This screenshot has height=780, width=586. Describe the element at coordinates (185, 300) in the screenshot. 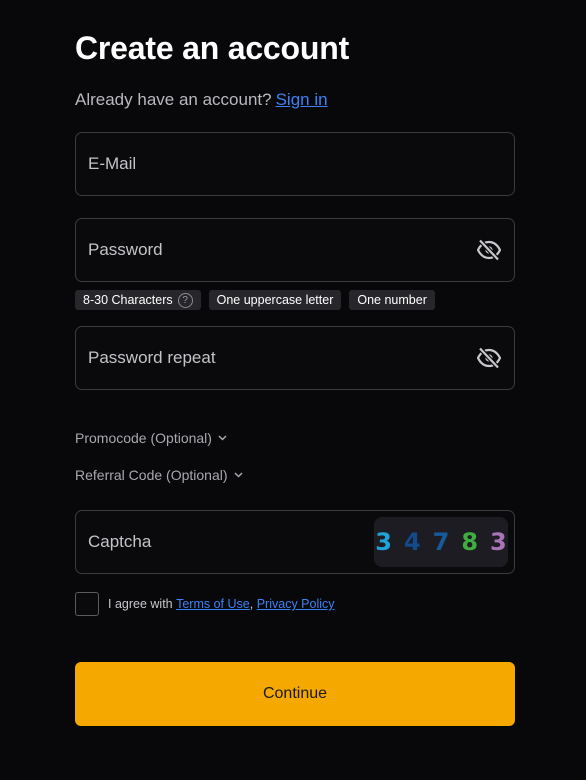

I see `help-icon: ?` at that location.